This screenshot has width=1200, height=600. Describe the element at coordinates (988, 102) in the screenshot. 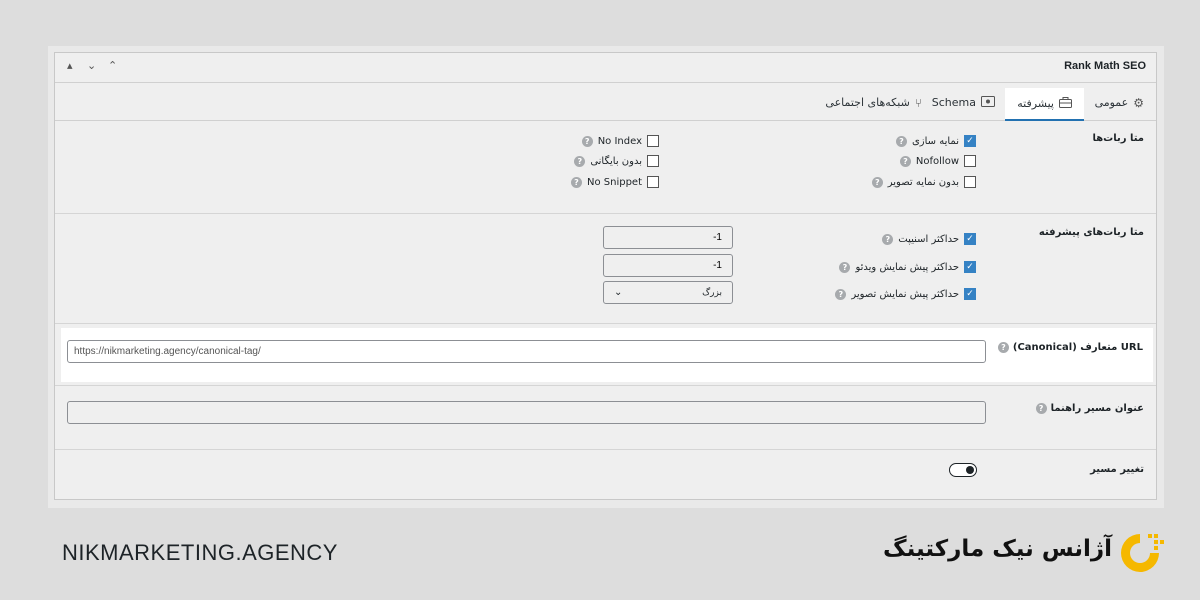

I see `schema-icon` at that location.